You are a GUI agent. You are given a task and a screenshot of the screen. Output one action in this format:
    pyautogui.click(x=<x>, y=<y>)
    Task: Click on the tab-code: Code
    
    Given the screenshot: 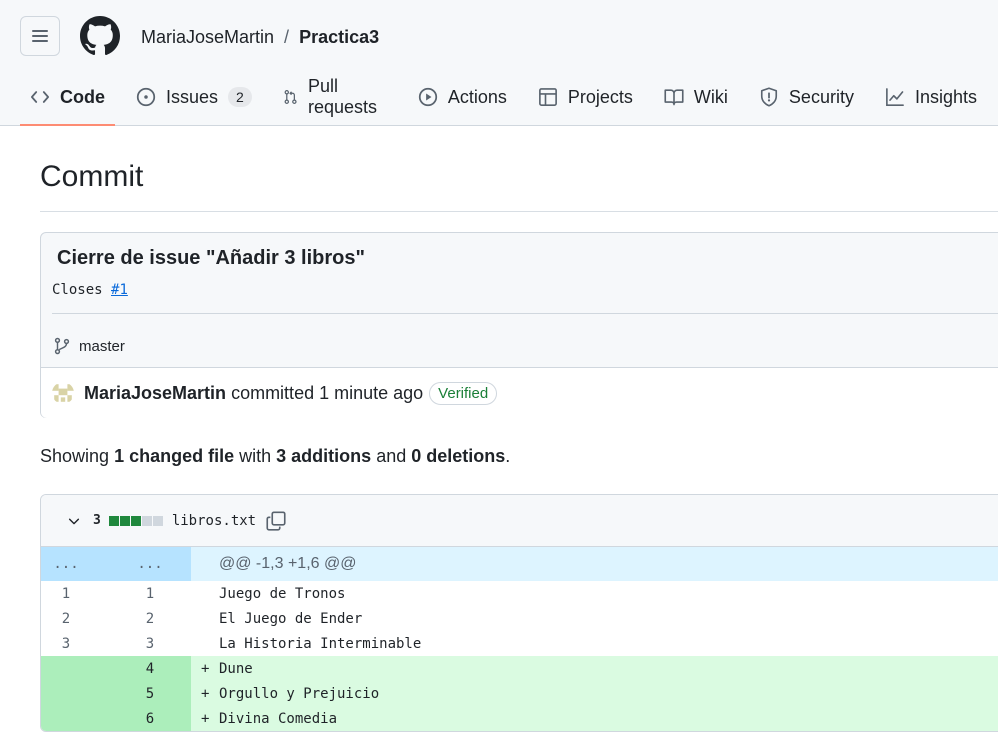 What is the action you would take?
    pyautogui.click(x=67, y=101)
    